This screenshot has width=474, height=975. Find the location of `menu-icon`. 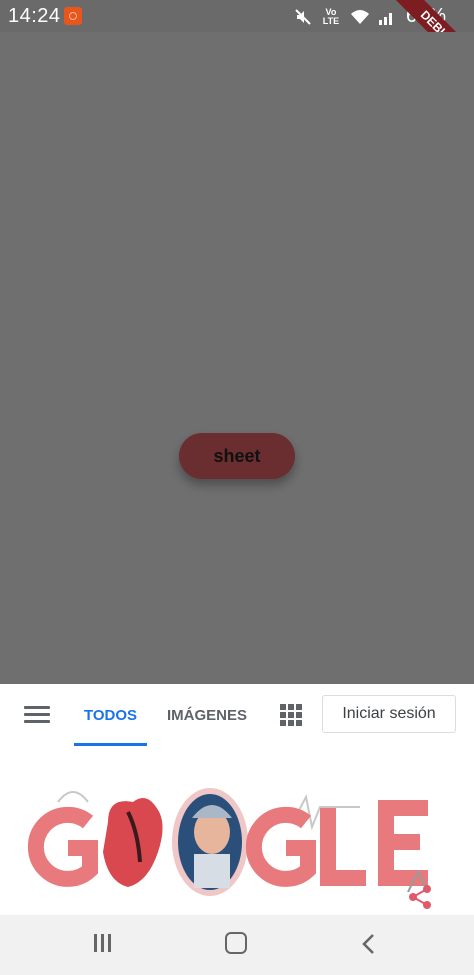

menu-icon is located at coordinates (37, 715).